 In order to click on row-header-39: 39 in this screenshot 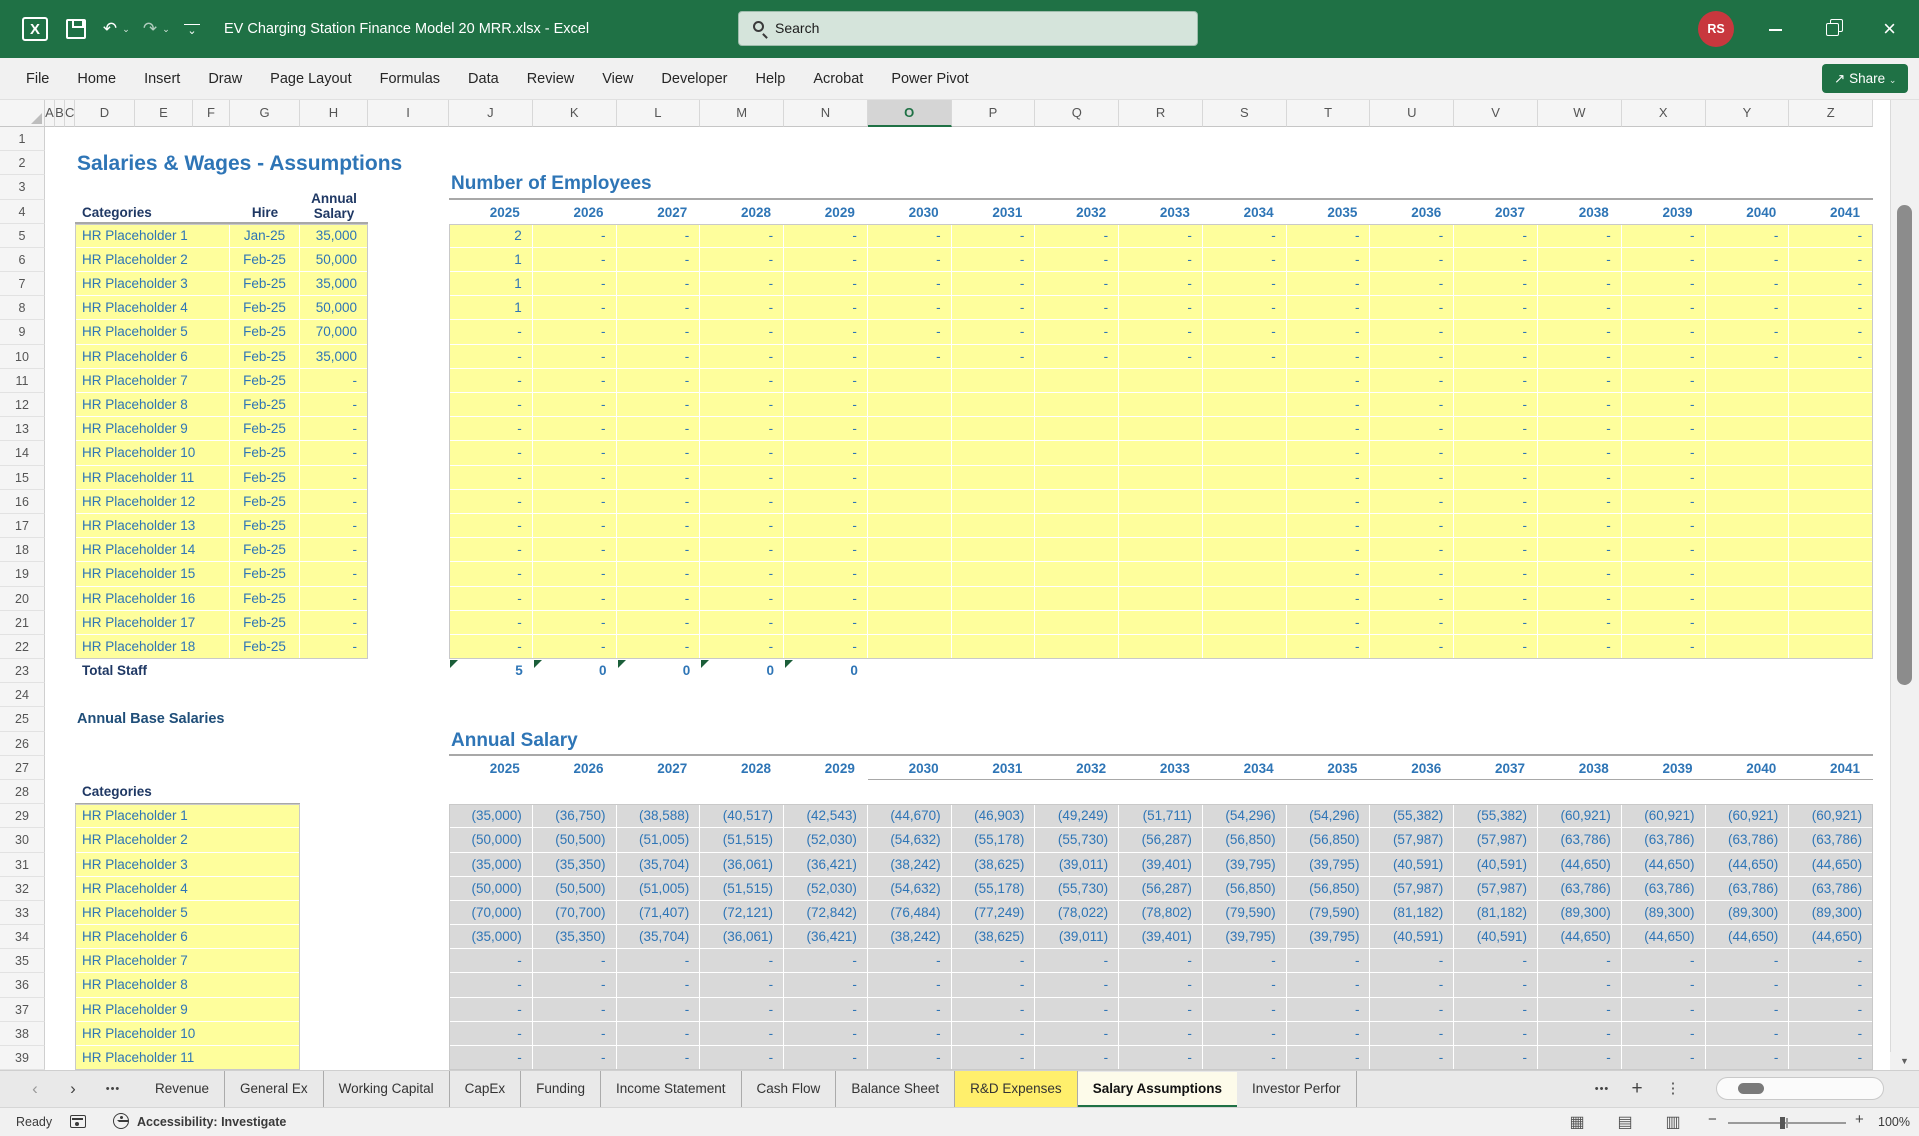, I will do `click(22, 1058)`.